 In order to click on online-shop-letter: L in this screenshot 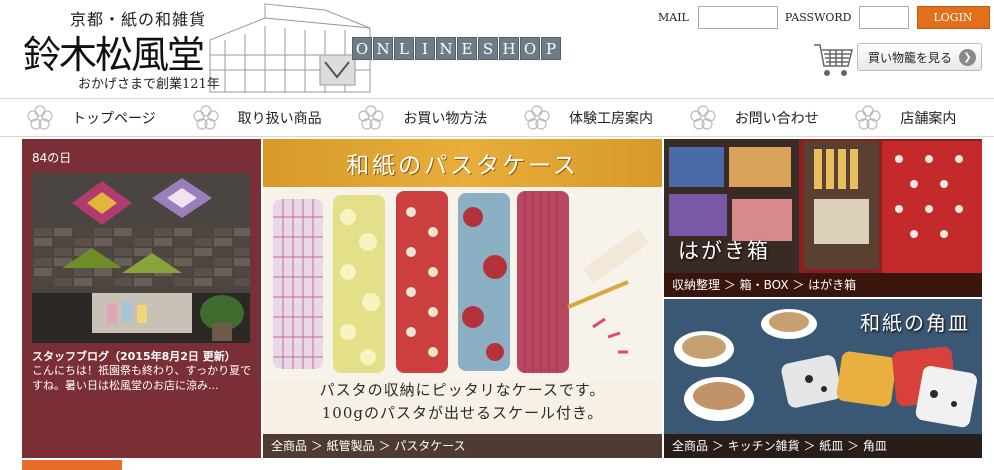, I will do `click(404, 48)`.